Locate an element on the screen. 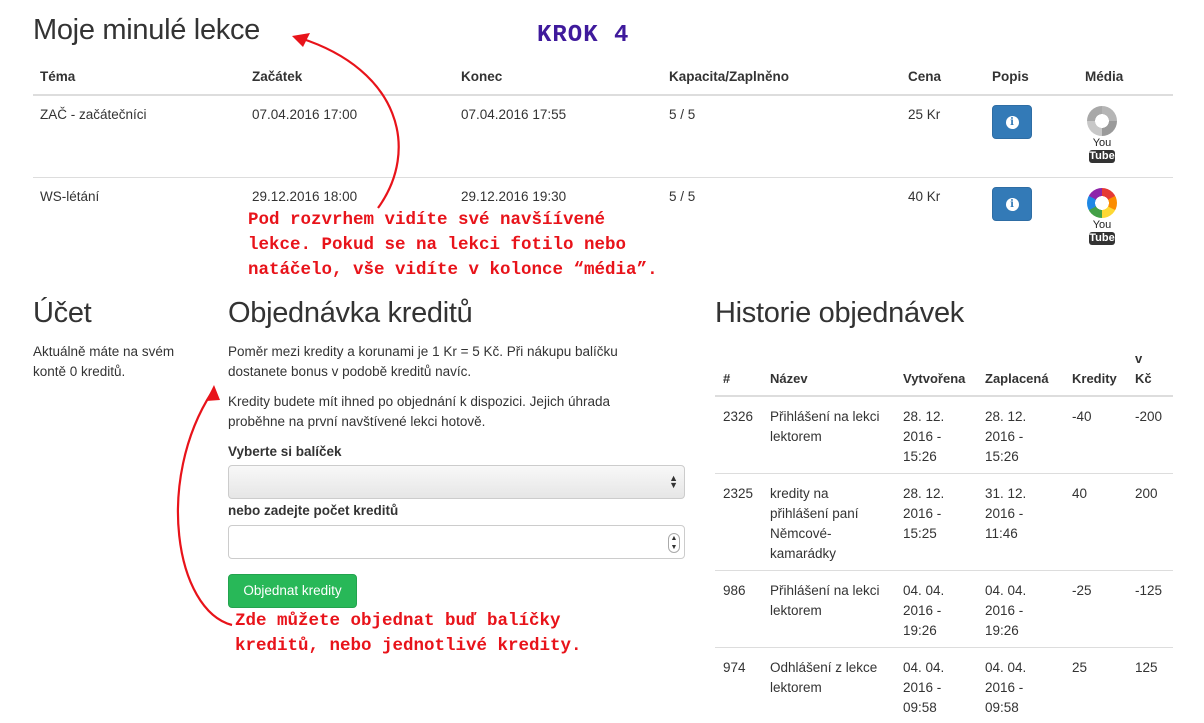  order-credits: -40 is located at coordinates (1082, 416).